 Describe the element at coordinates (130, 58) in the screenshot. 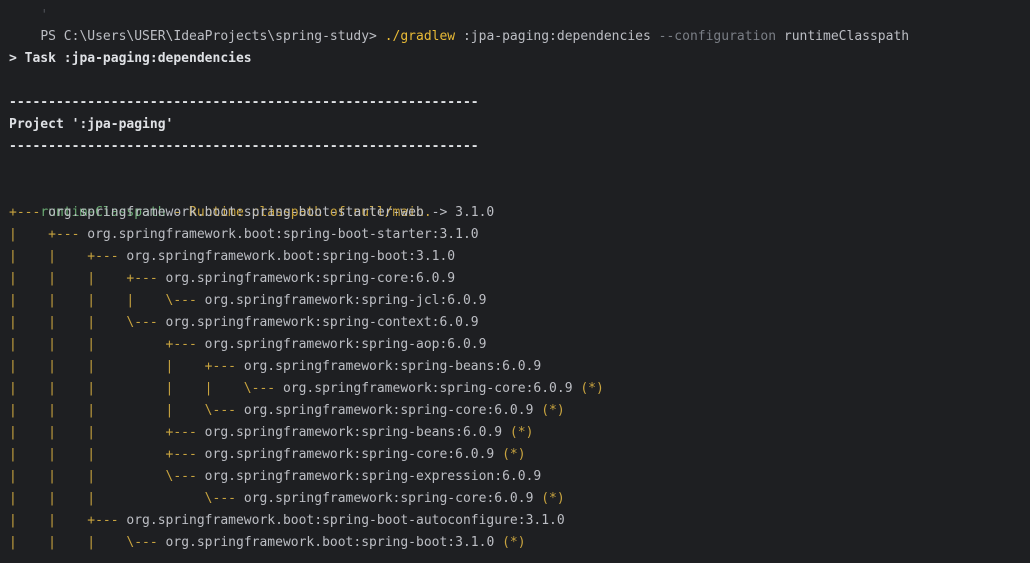

I see `task-line: > Task :jpa-paging:dependencies` at that location.